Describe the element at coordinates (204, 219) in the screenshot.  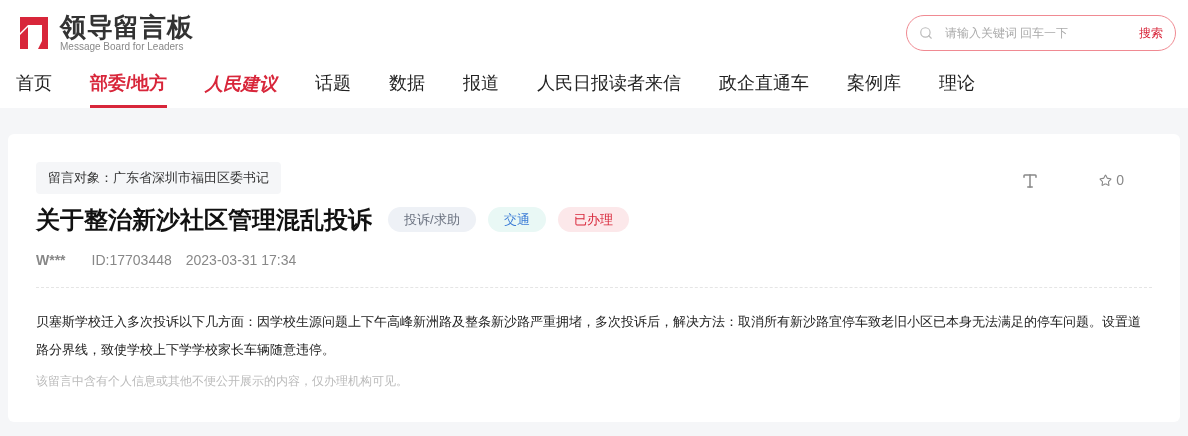
I see `message-title: 关于整治新沙社区管理混乱投诉` at that location.